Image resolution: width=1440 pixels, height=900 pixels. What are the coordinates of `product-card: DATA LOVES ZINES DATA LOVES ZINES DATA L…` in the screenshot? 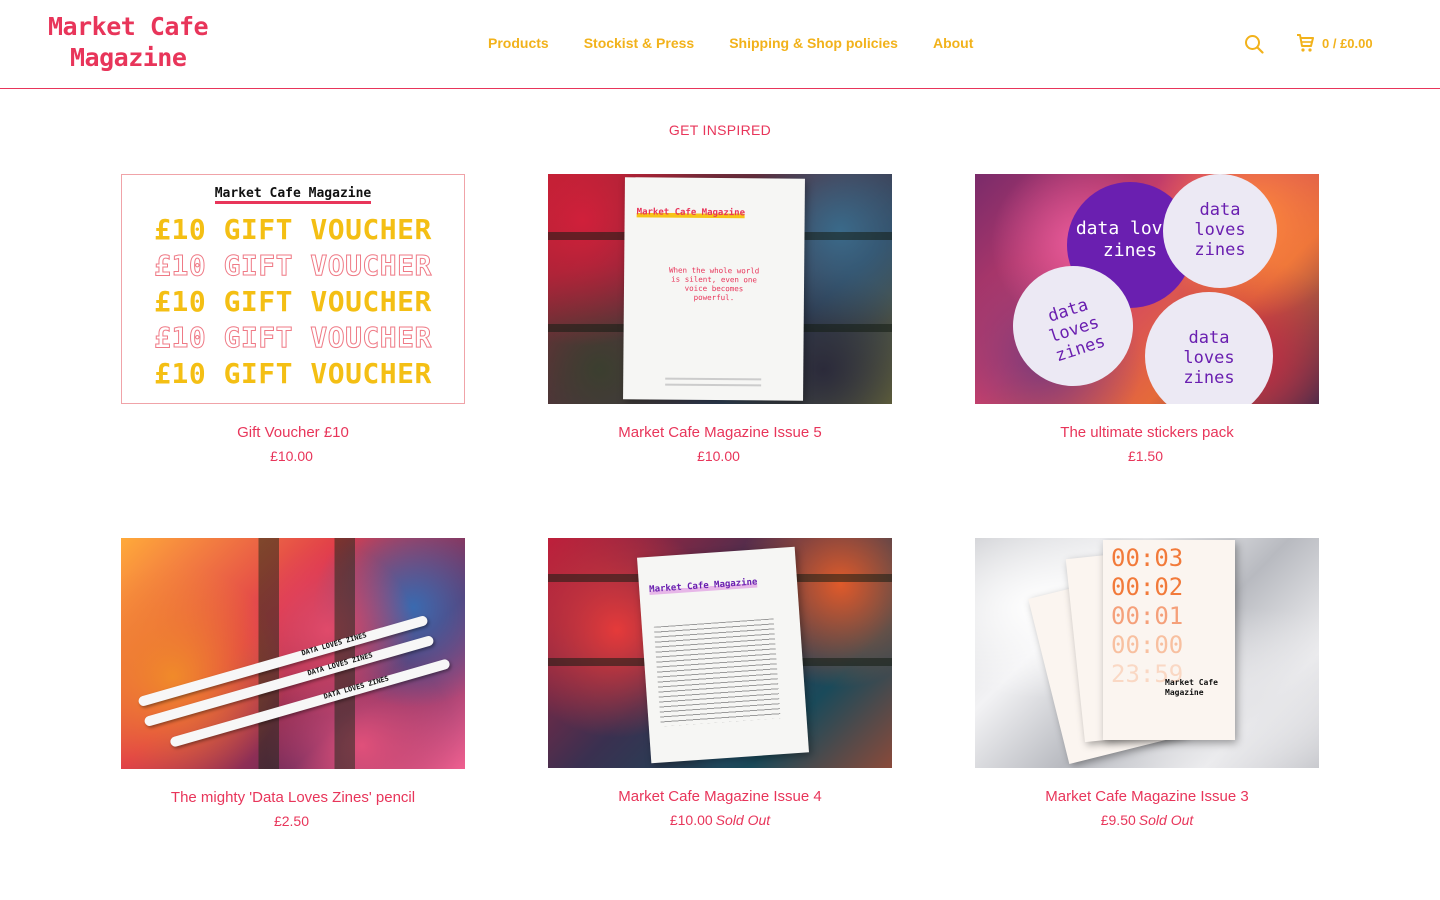 It's located at (293, 683).